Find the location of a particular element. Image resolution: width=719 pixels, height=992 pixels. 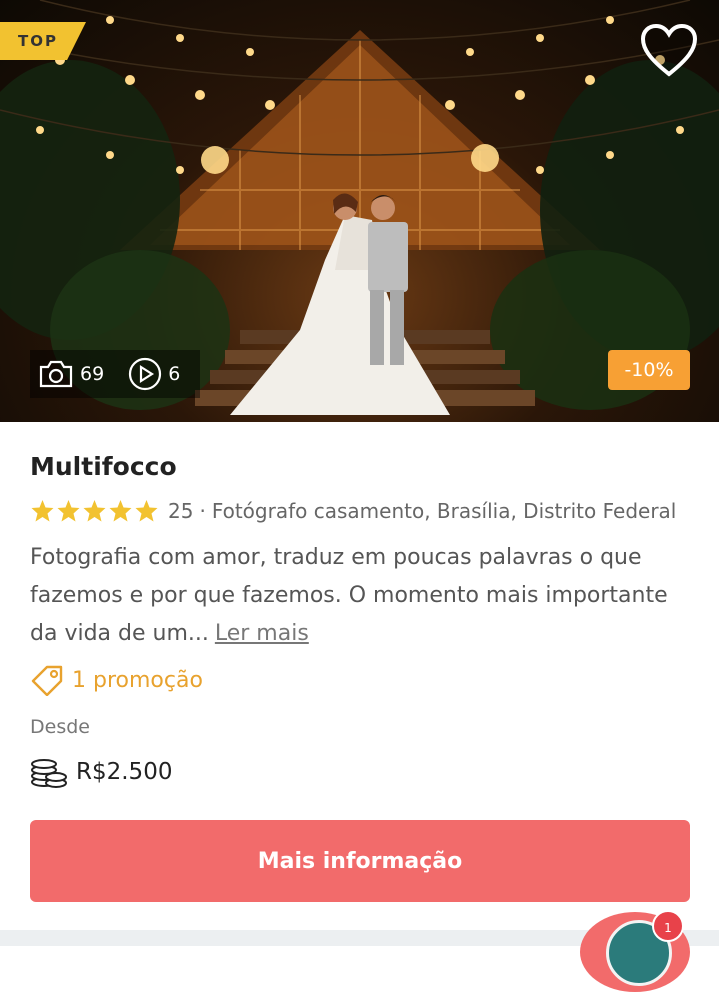

read-more-link: Ler mais is located at coordinates (262, 633).